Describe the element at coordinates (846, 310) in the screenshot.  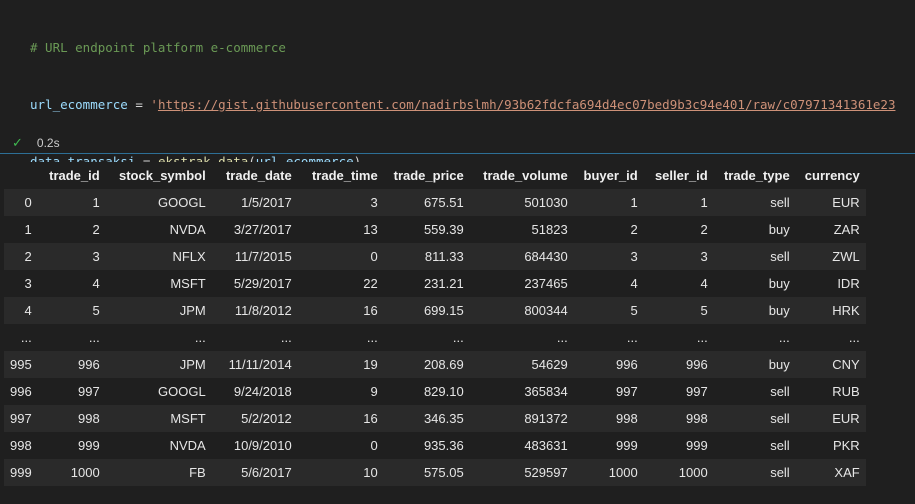
I see `table-cell: HRK` at that location.